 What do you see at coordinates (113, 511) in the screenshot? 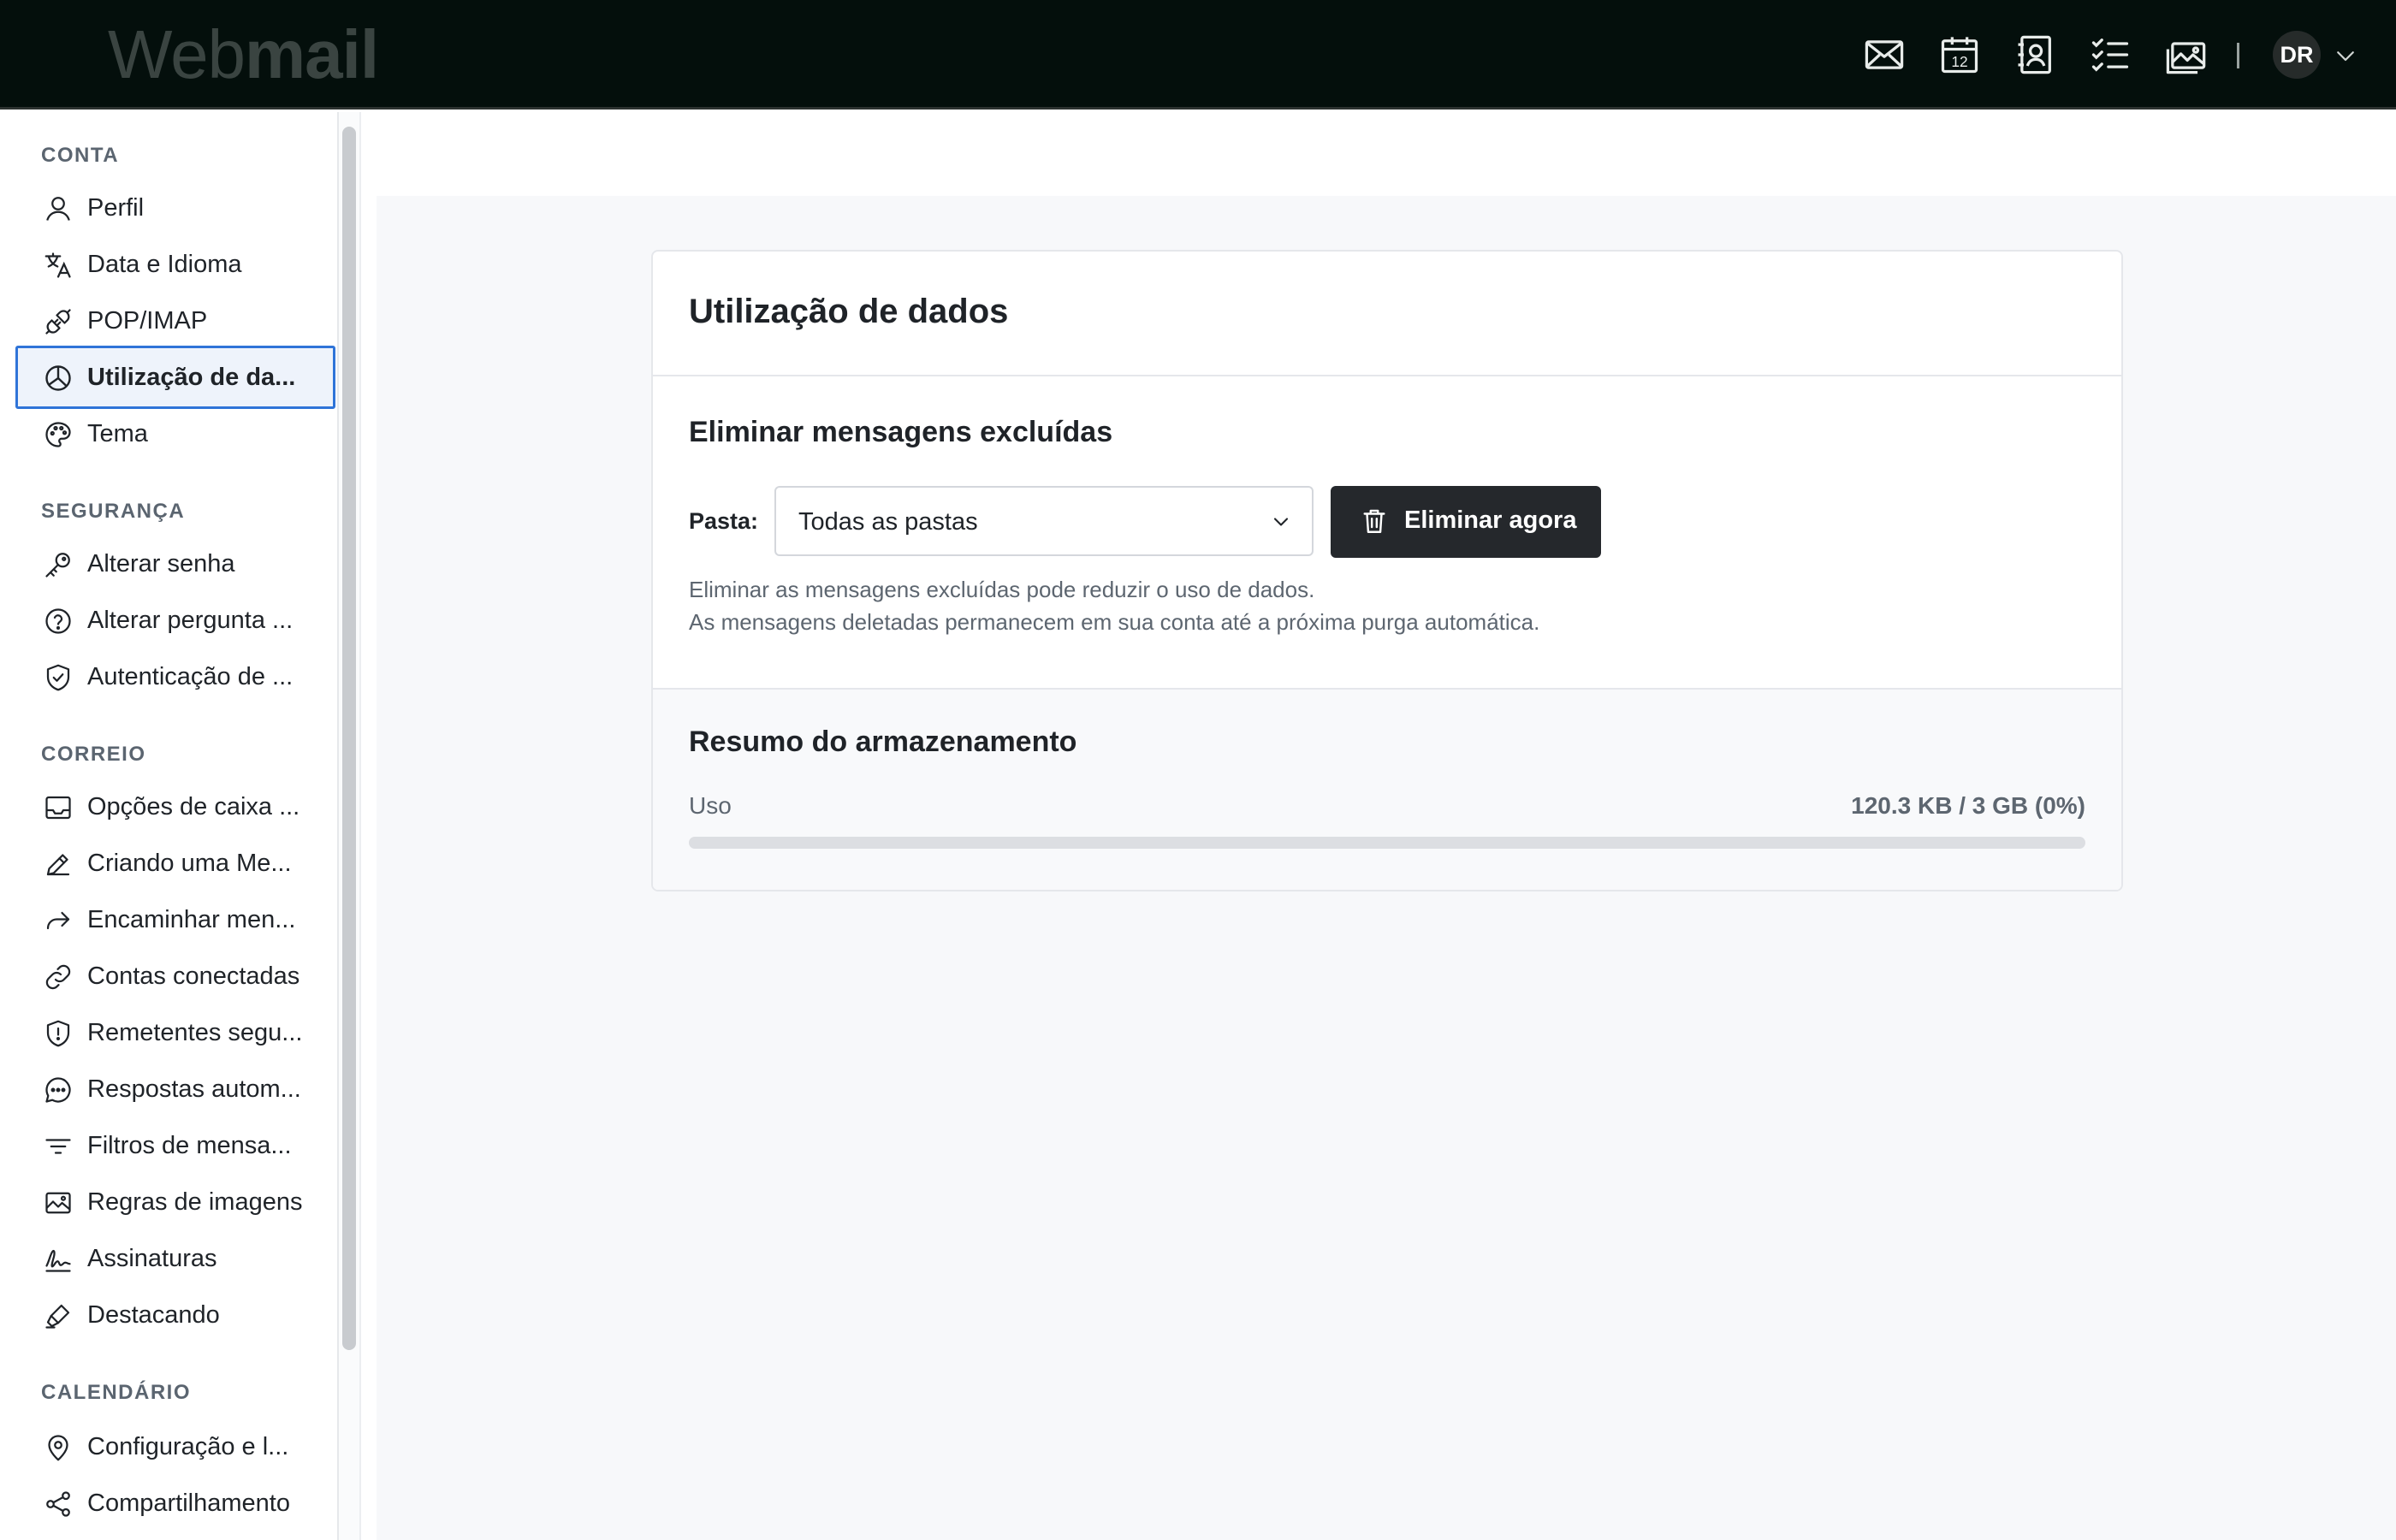
I see `section-title-seguranca: SEGURANÇA` at bounding box center [113, 511].